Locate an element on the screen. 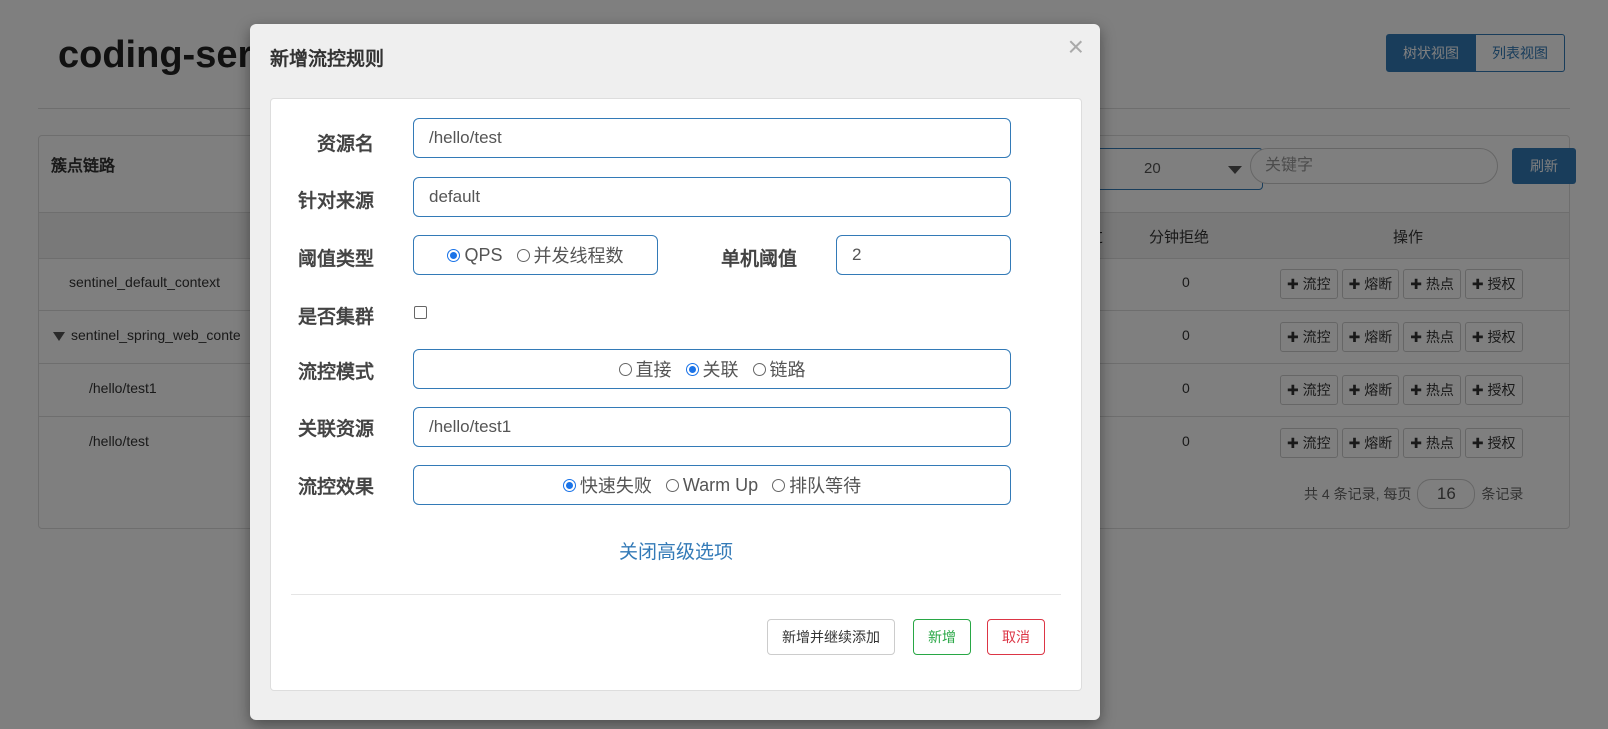  threshold-type-radios: QPS 并发线程数 is located at coordinates (535, 255).